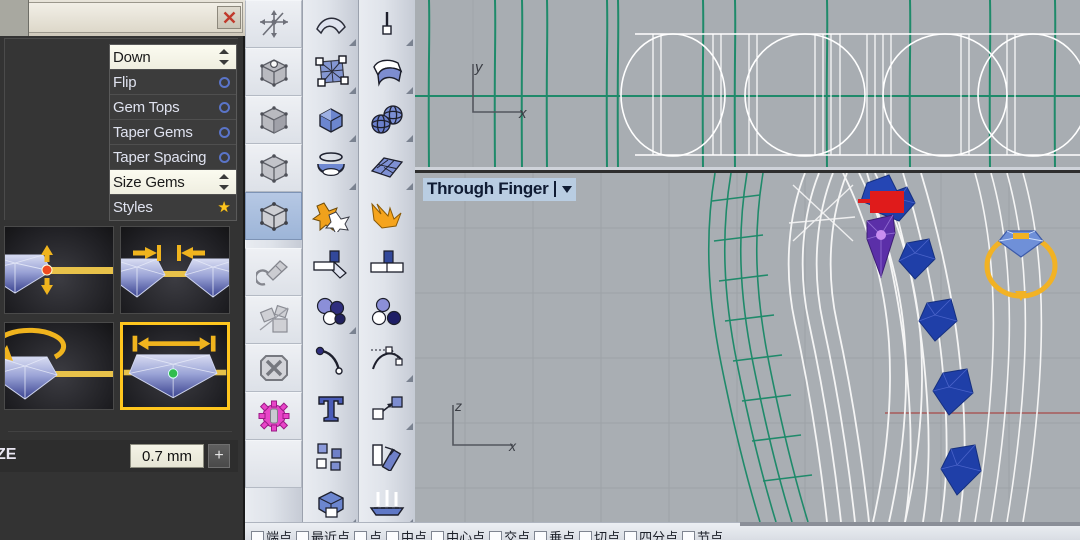  Describe the element at coordinates (273, 120) in the screenshot. I see `box-solid-icon` at that location.